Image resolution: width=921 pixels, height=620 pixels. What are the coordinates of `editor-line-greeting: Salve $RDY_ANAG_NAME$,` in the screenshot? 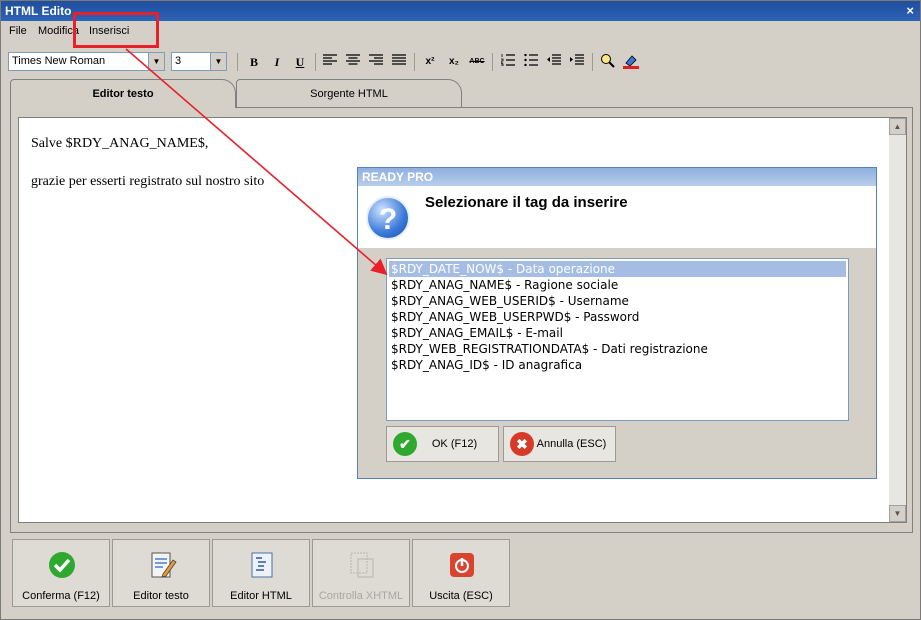 It's located at (120, 143).